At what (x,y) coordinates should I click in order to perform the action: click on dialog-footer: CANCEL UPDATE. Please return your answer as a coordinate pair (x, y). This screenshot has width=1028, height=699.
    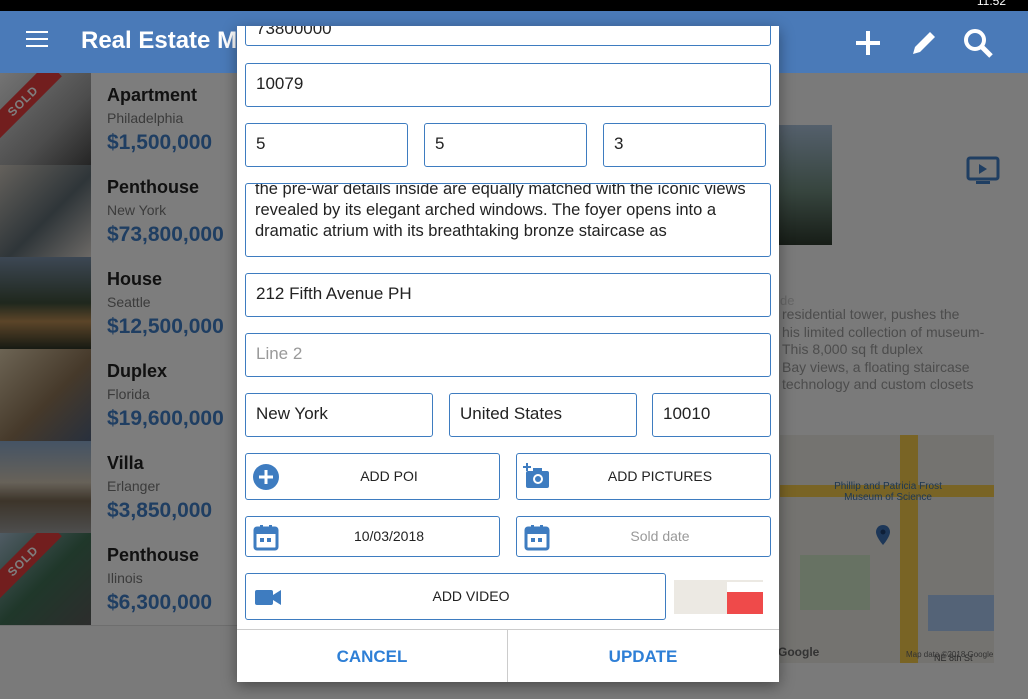
    Looking at the image, I should click on (508, 655).